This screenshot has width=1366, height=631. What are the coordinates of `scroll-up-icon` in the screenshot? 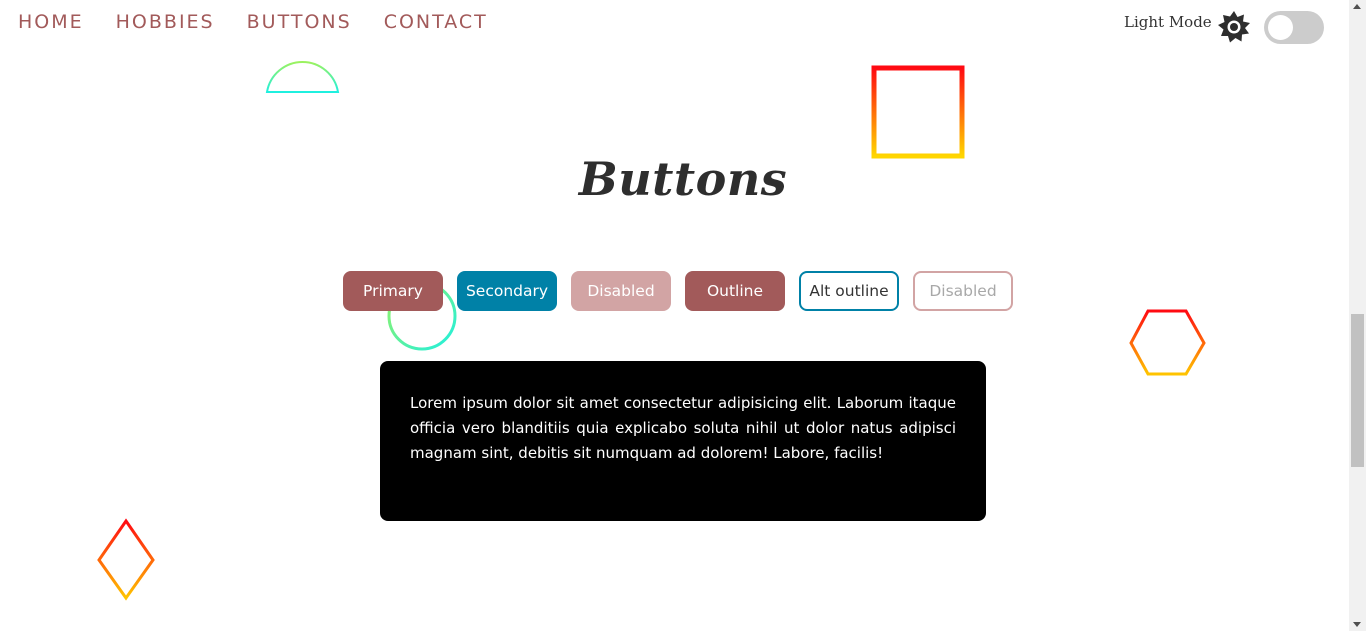 It's located at (1357, 6).